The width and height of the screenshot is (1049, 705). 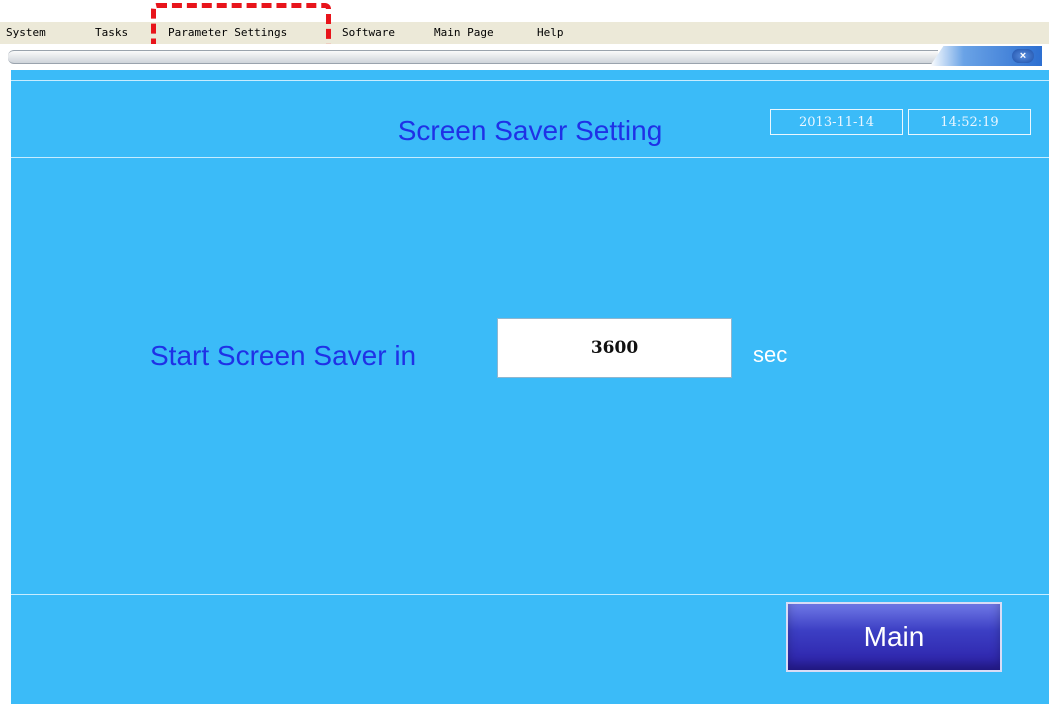 I want to click on window-title-strip: ×, so click(x=524, y=57).